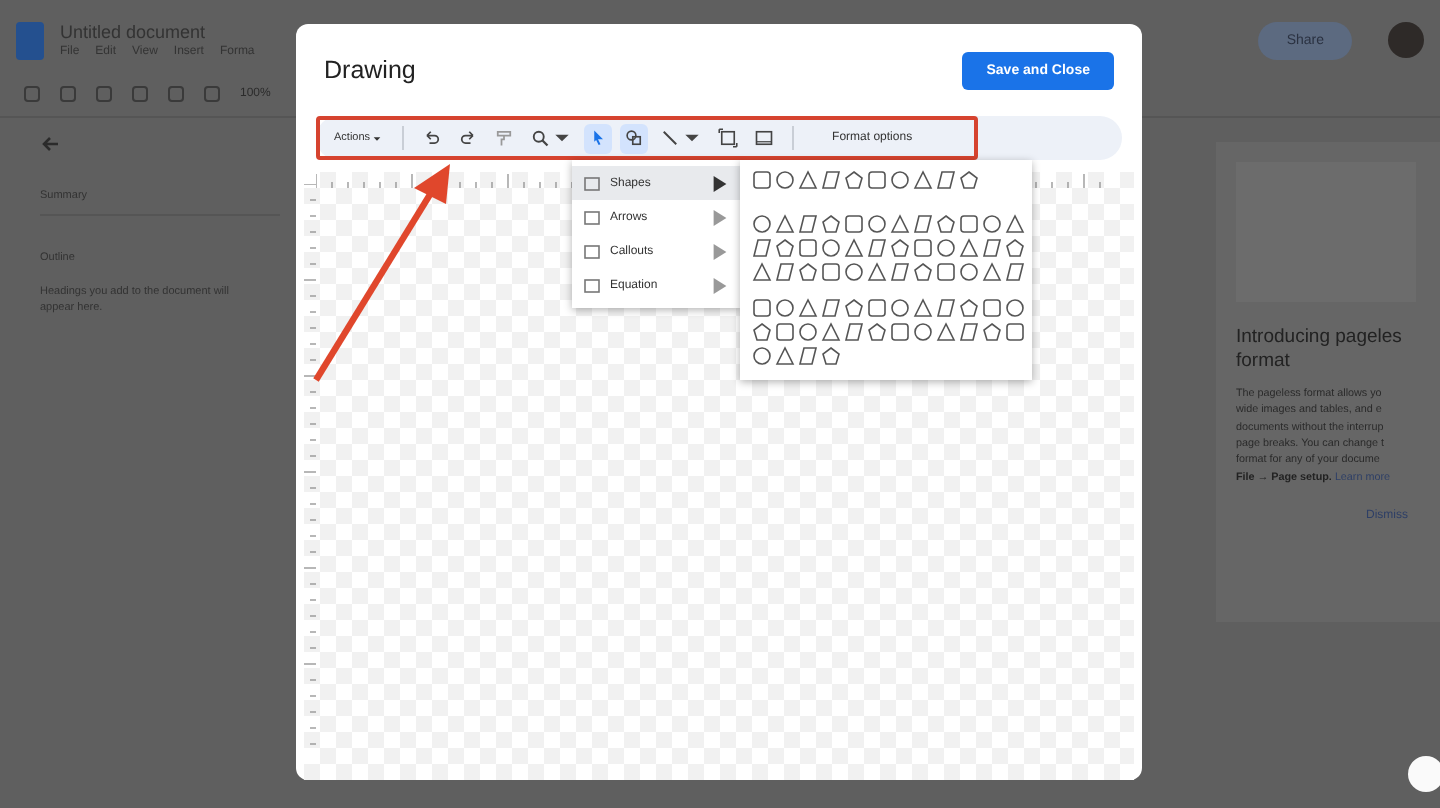 The height and width of the screenshot is (808, 1440). I want to click on caret-icon, so click(377, 138).